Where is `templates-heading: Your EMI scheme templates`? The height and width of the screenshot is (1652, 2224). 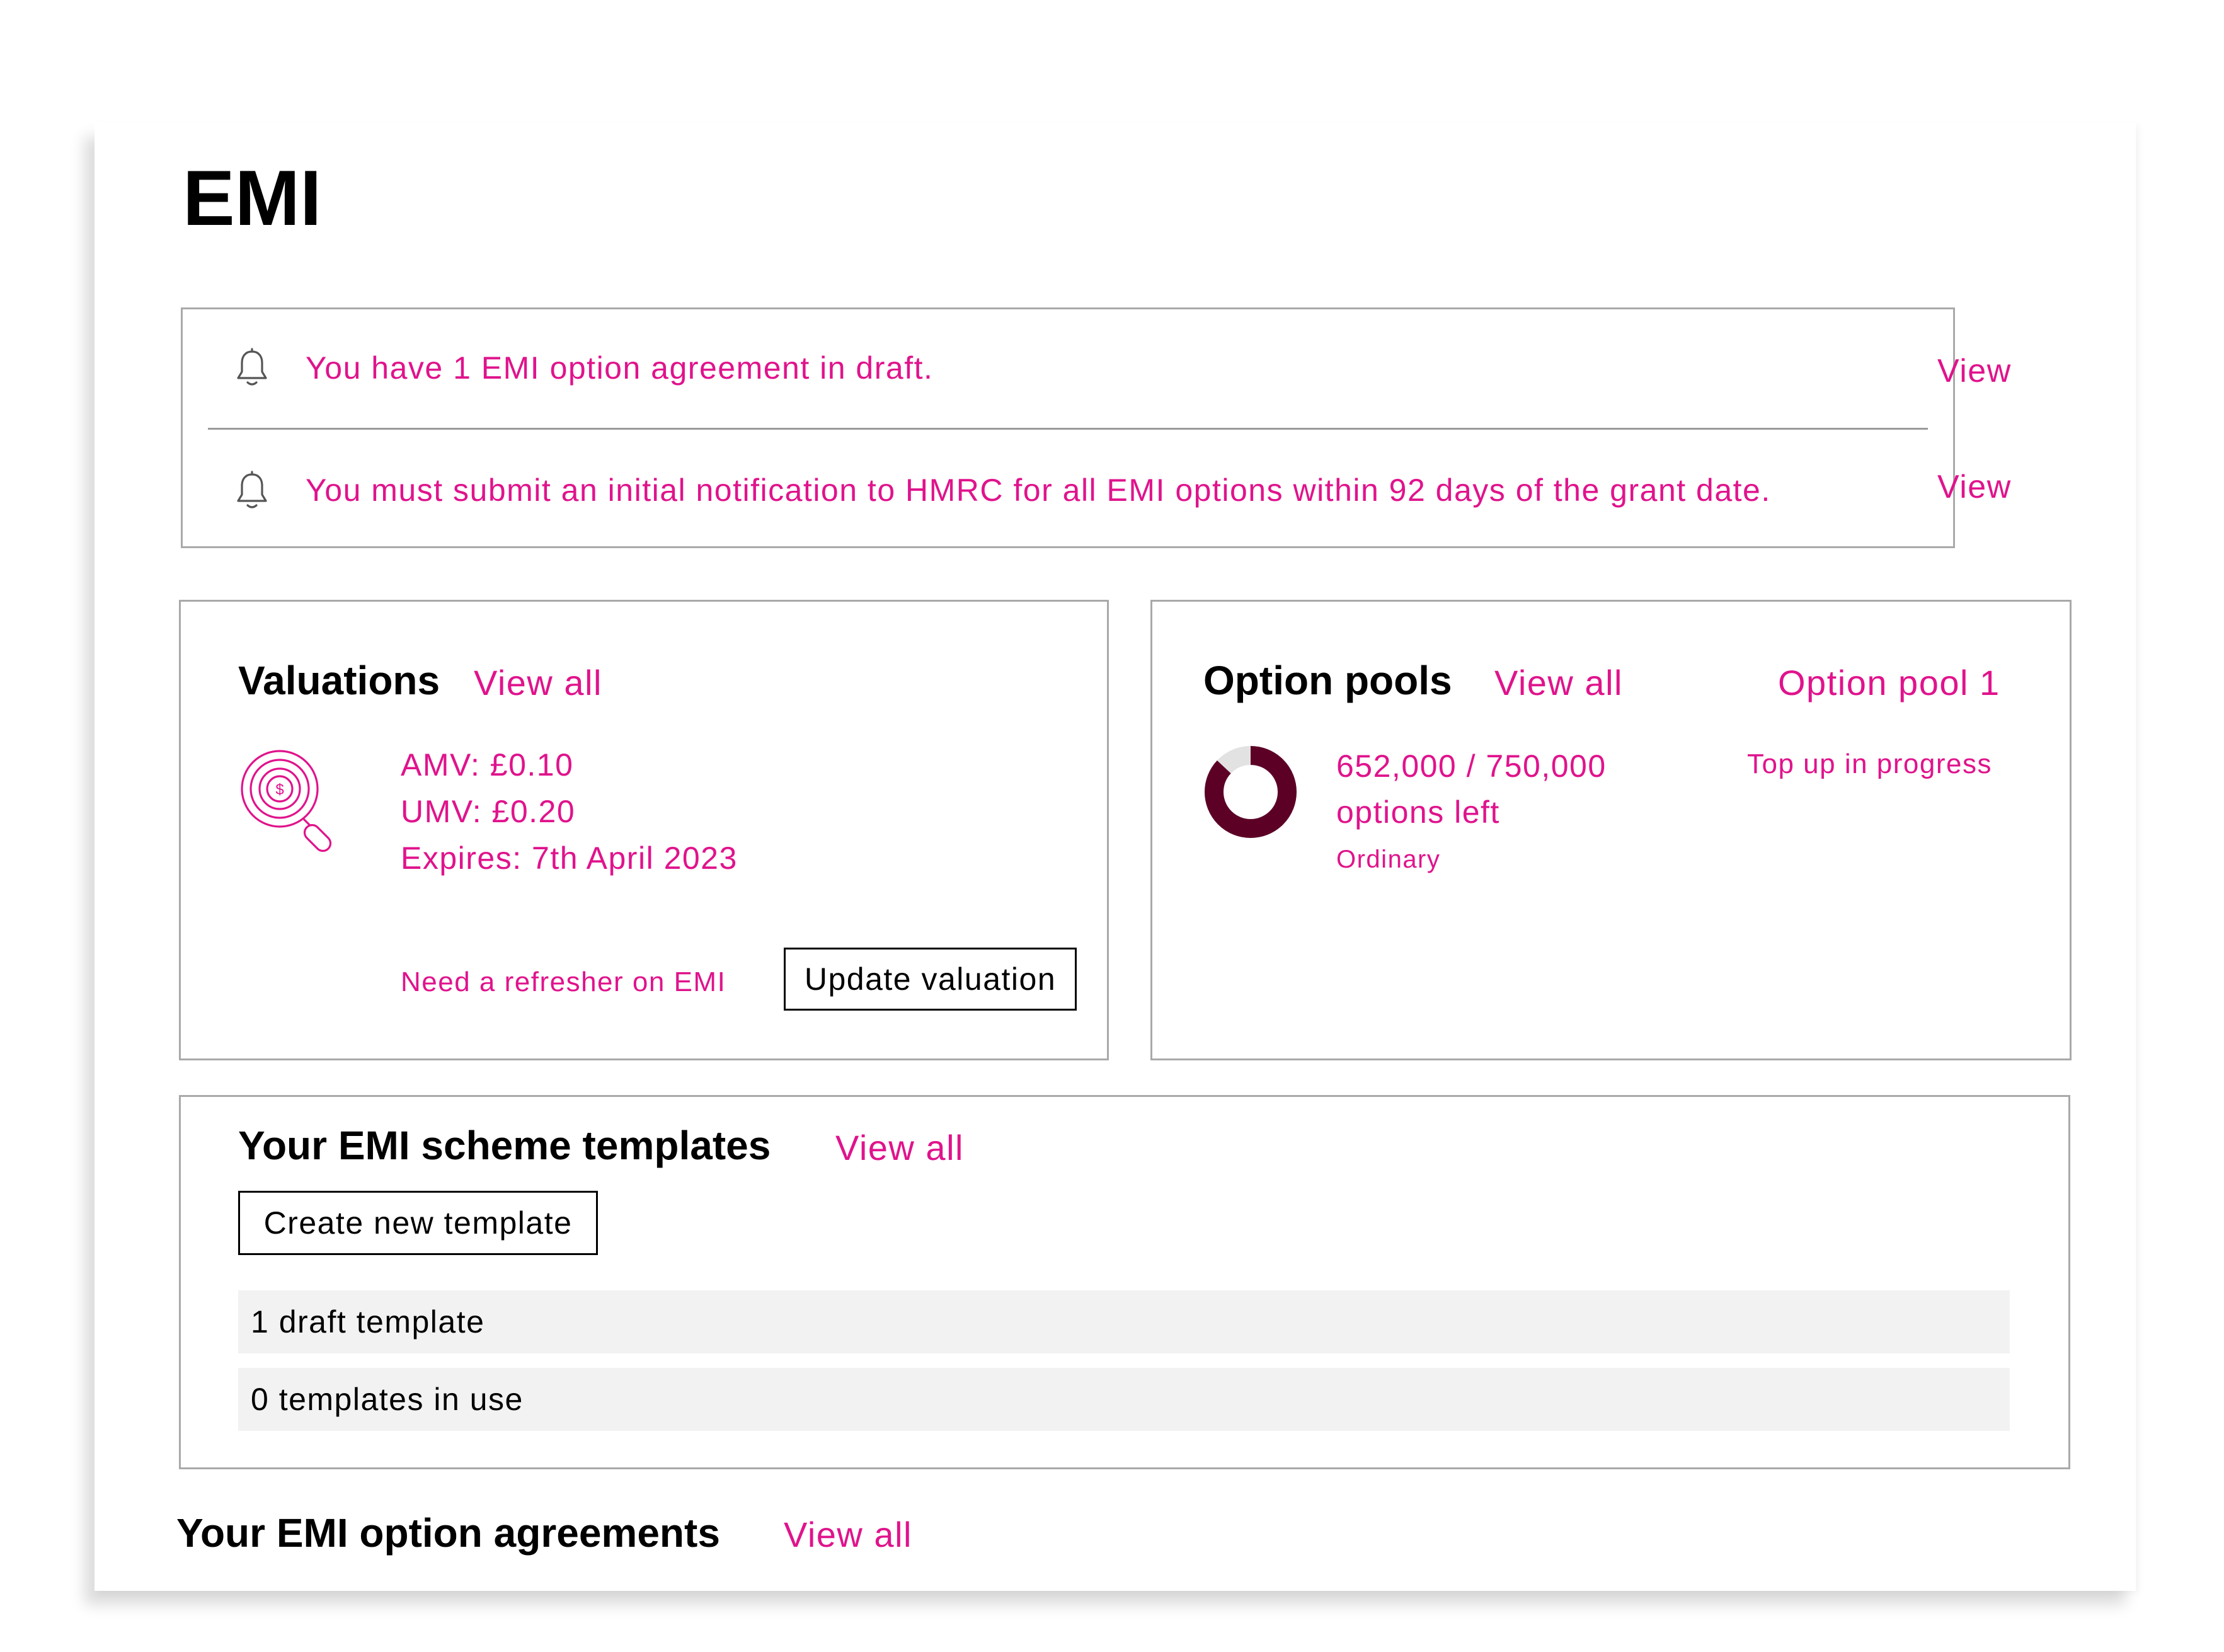 templates-heading: Your EMI scheme templates is located at coordinates (505, 1145).